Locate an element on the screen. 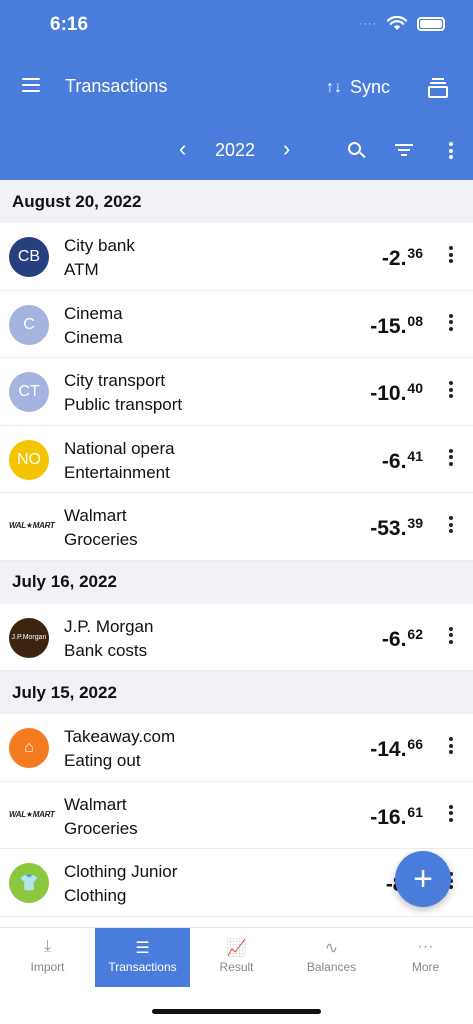  status-icons: ···· is located at coordinates (401, 23).